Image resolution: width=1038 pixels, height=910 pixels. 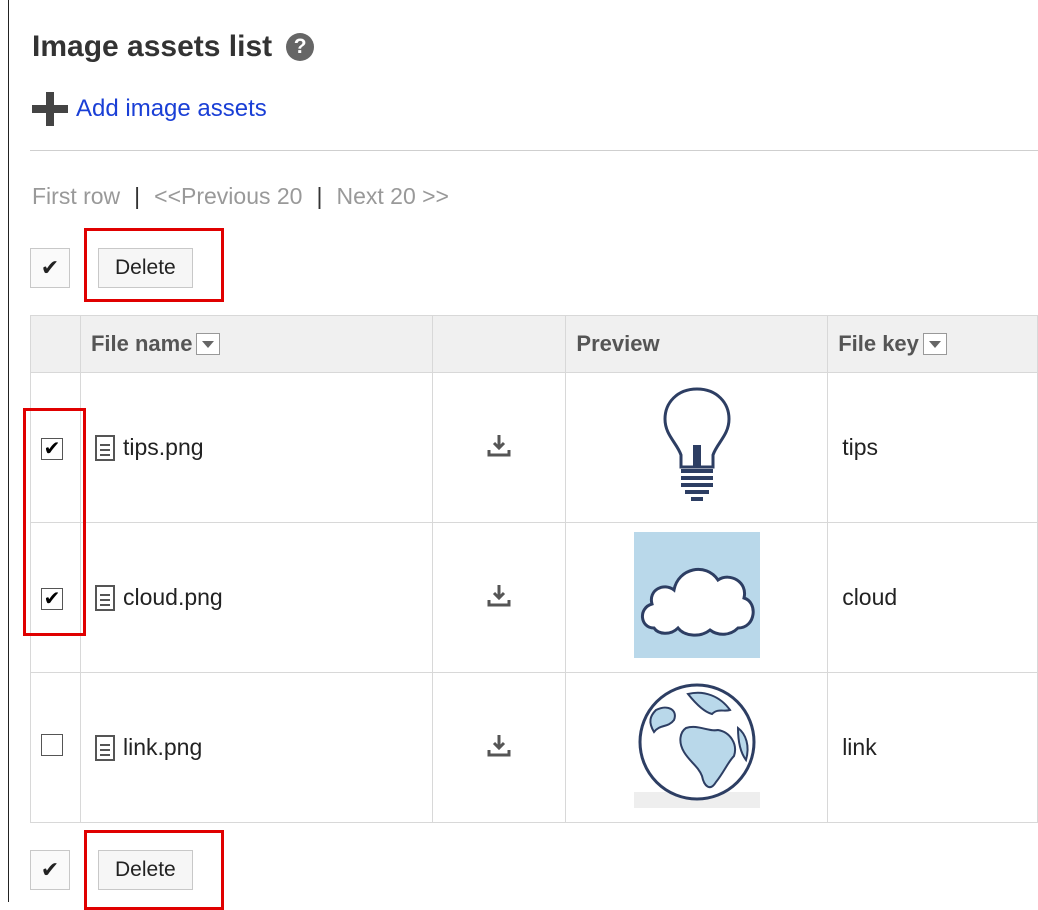 I want to click on file-name-cell: cloud.png, so click(x=256, y=597).